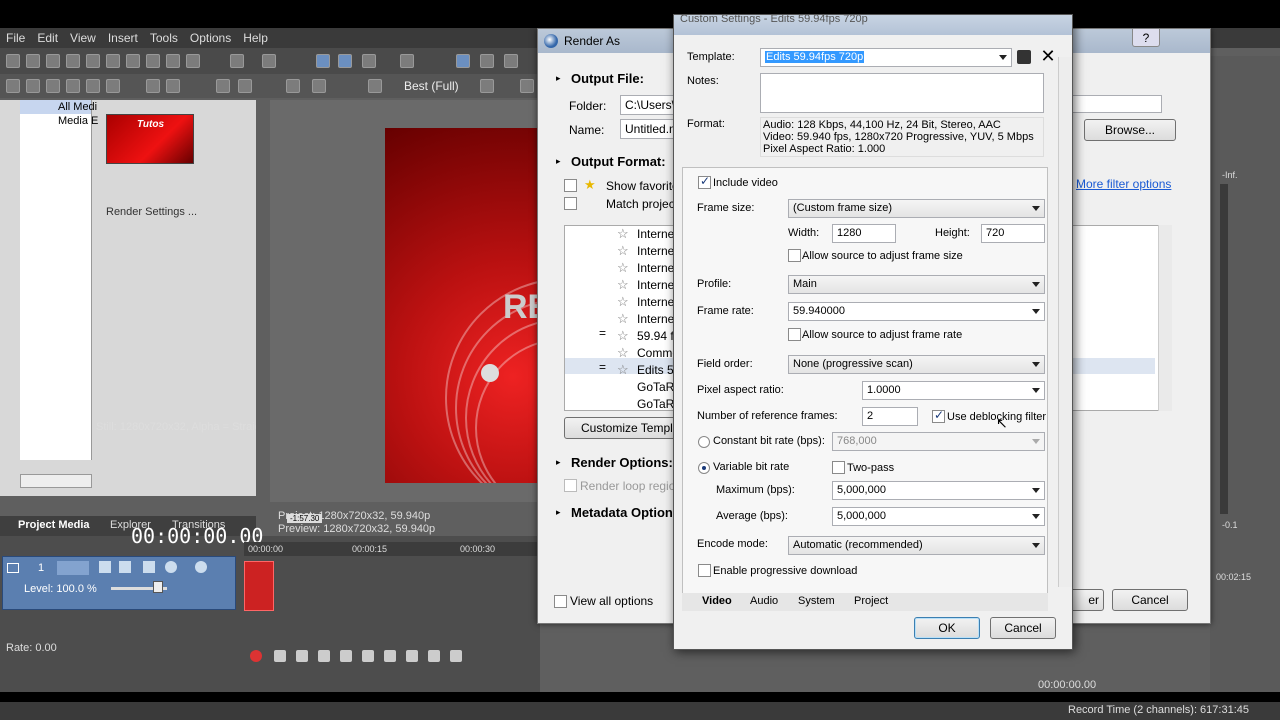 This screenshot has height=720, width=1280. What do you see at coordinates (434, 656) in the screenshot?
I see `previous-frame-icon` at bounding box center [434, 656].